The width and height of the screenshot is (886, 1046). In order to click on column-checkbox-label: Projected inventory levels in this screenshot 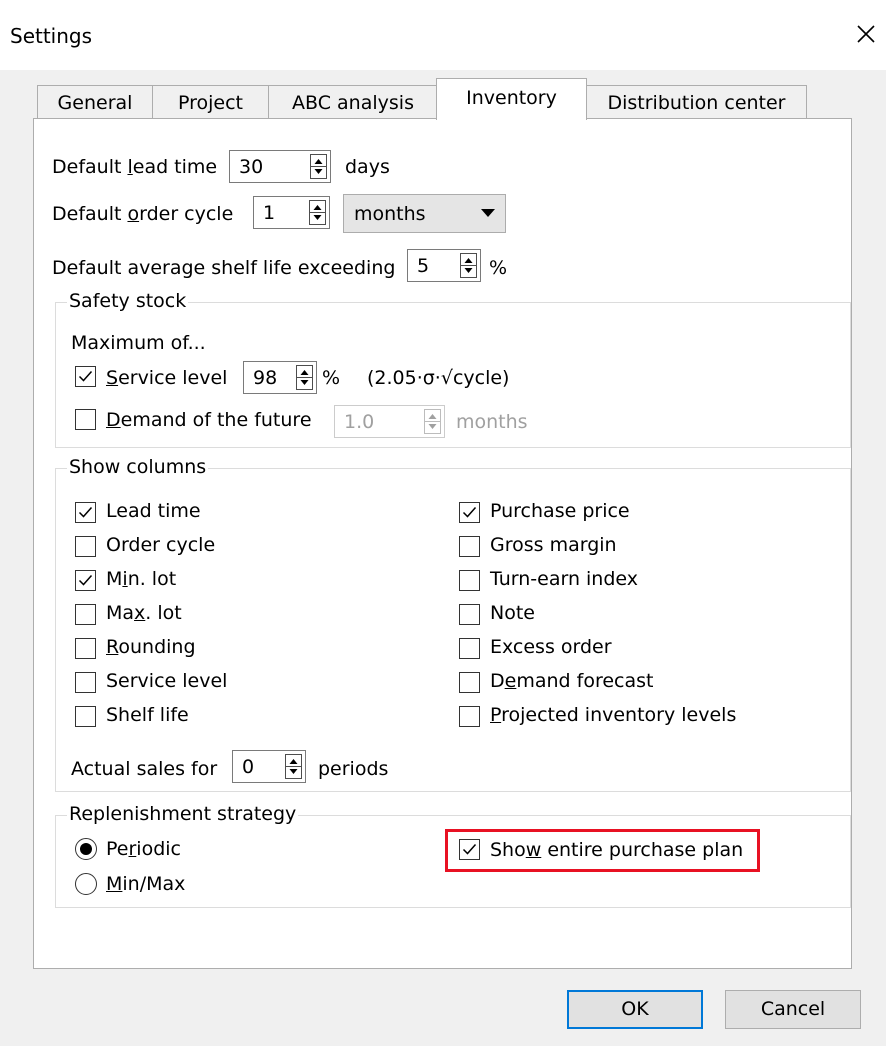, I will do `click(613, 715)`.